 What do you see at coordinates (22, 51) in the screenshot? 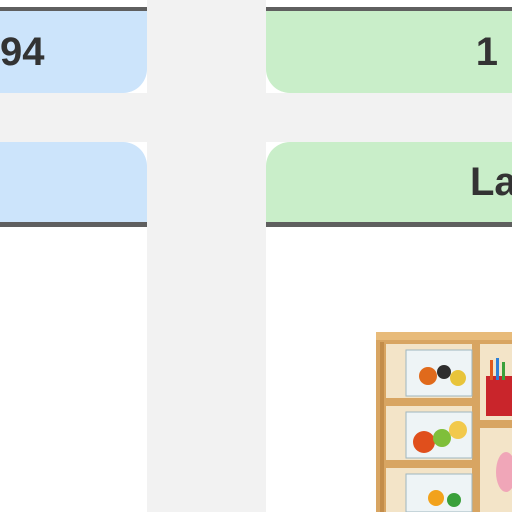
I see `left-value-text: 94` at bounding box center [22, 51].